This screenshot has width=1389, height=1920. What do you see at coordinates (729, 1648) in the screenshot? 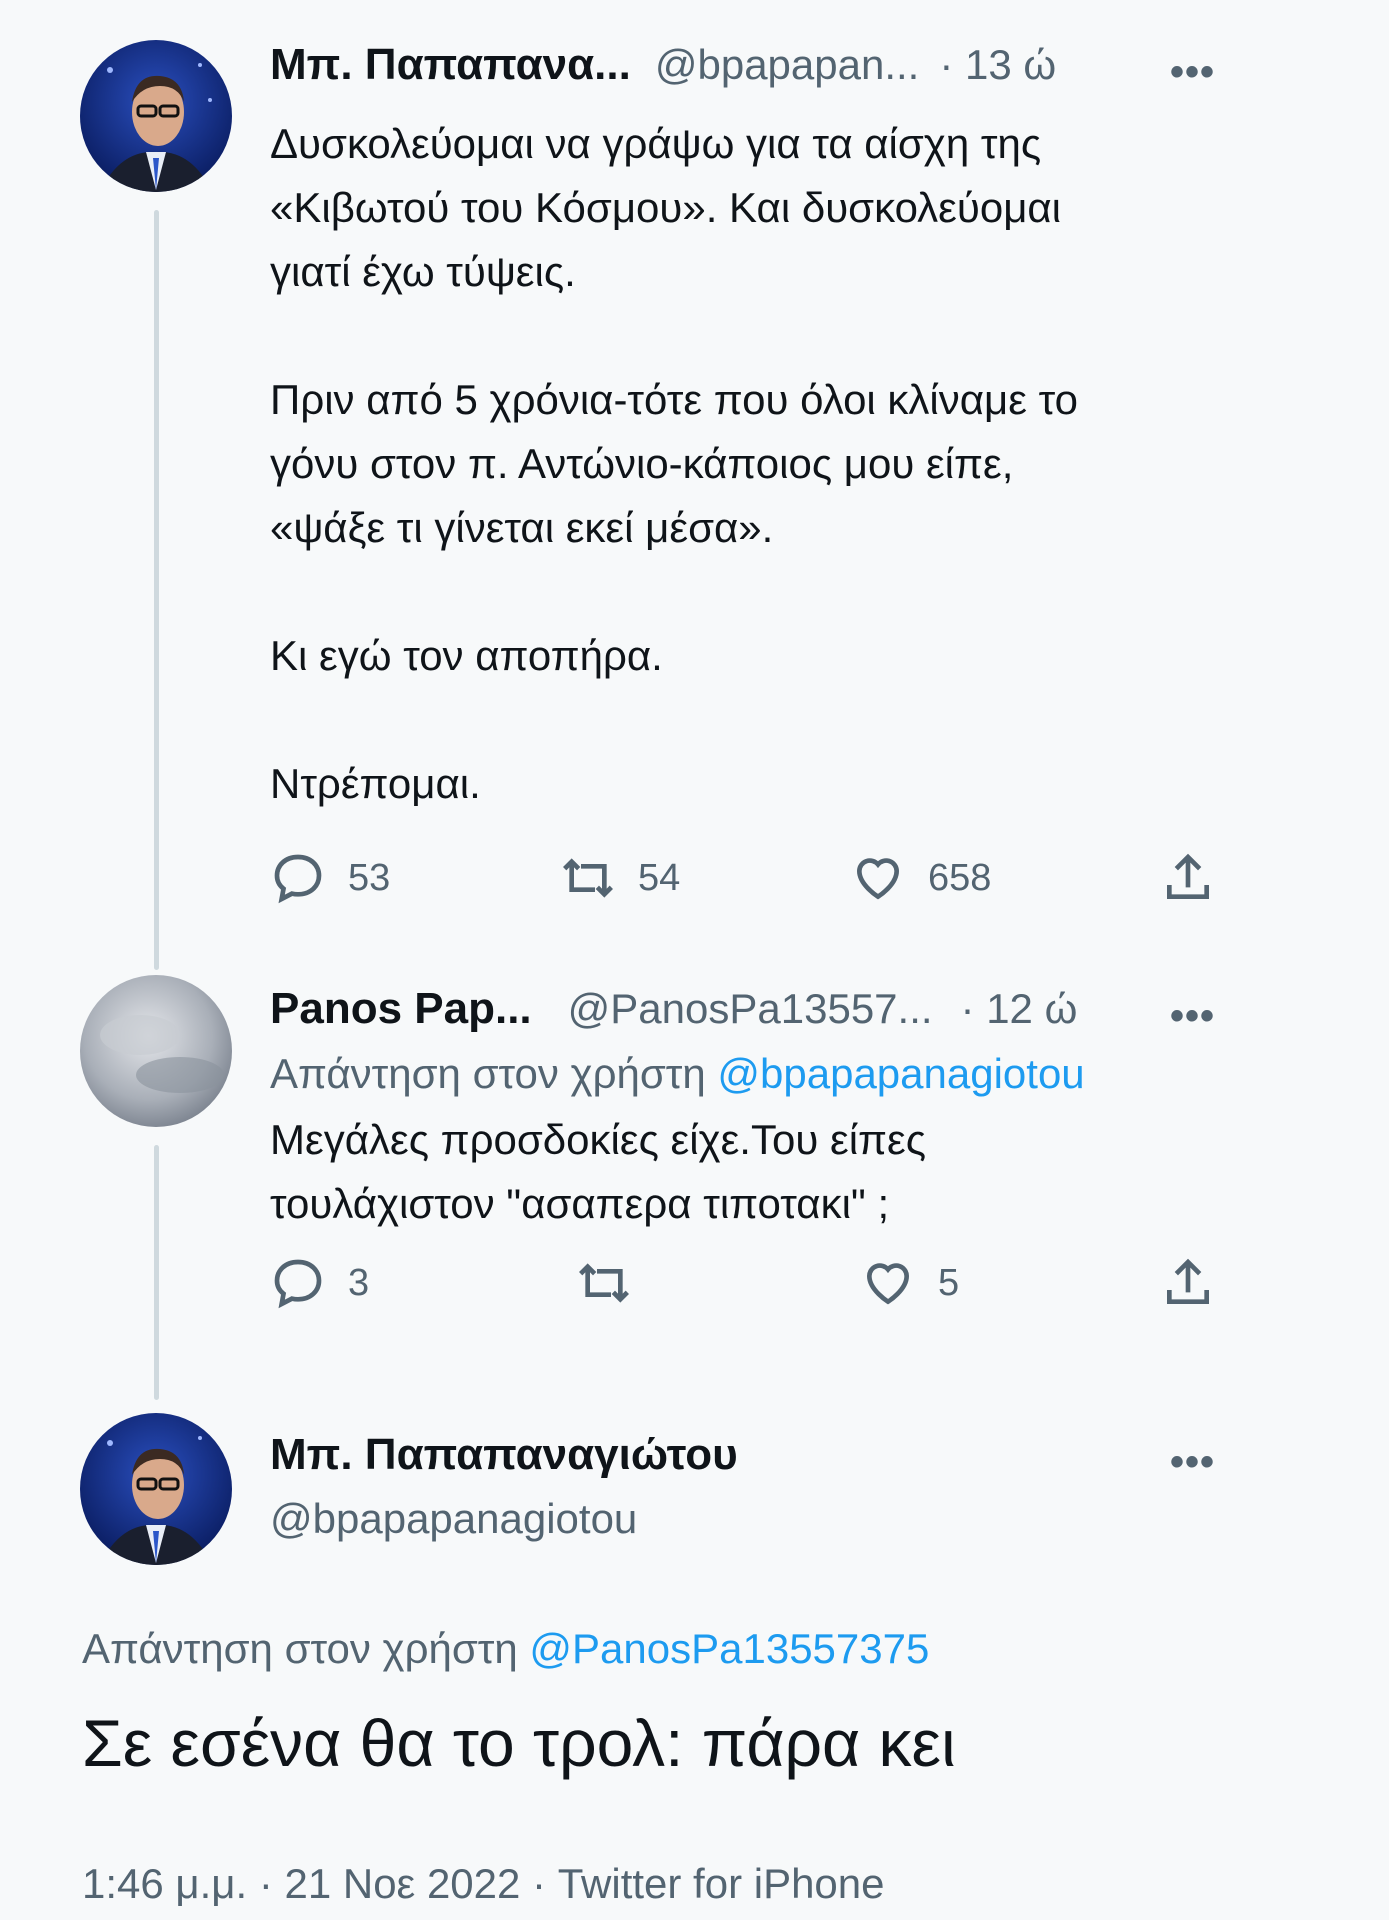
I see `reply-to-link: @PanosPa13557375` at bounding box center [729, 1648].